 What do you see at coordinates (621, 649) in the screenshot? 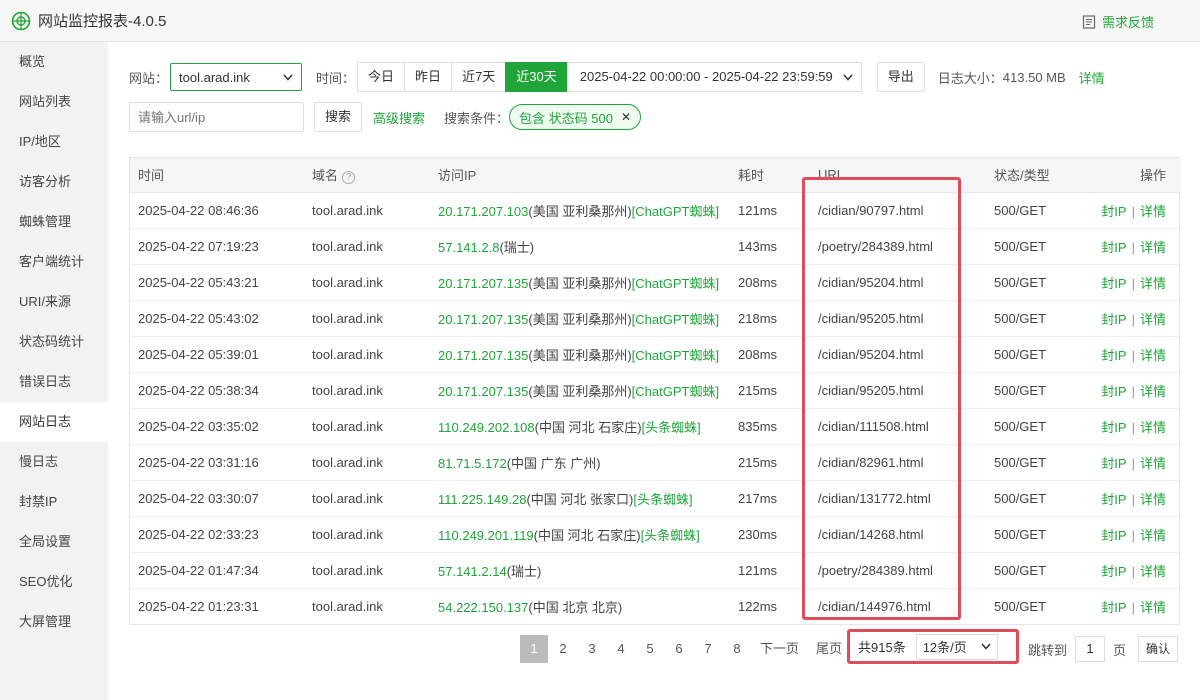
I see `page-4: 4` at bounding box center [621, 649].